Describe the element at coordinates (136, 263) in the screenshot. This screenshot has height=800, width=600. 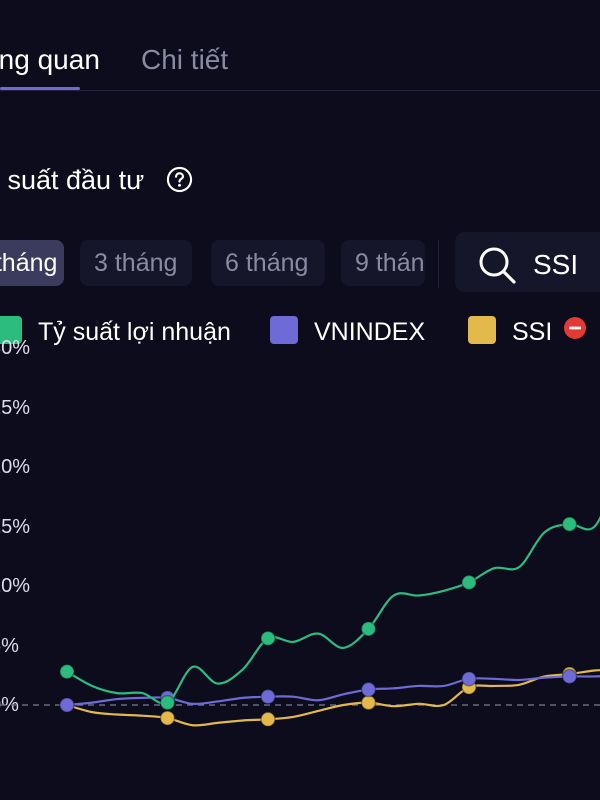
I see `period-3-month-button: 3 tháng` at that location.